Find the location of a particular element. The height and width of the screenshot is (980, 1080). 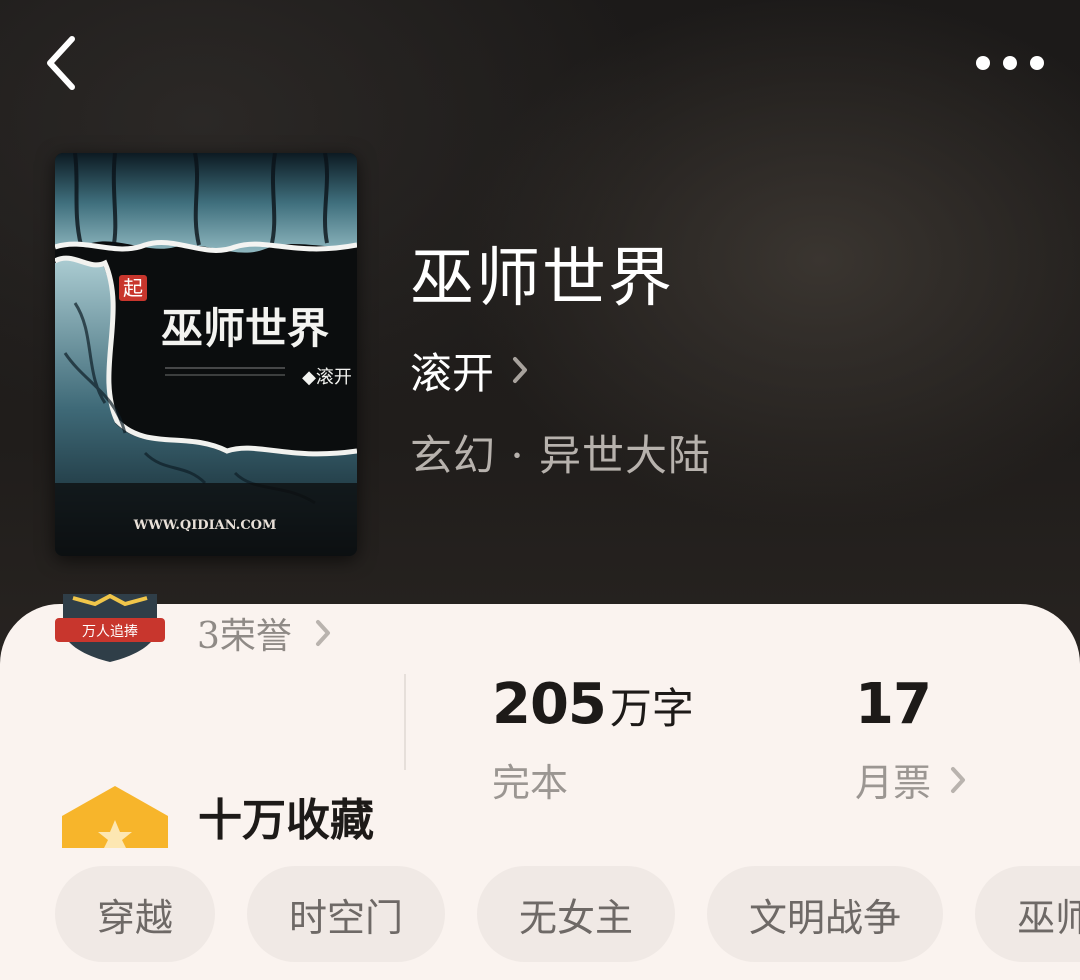

cover-art: 起 巫师世界 ◆滚开 WWW.QIDIAN.COM is located at coordinates (206, 354).